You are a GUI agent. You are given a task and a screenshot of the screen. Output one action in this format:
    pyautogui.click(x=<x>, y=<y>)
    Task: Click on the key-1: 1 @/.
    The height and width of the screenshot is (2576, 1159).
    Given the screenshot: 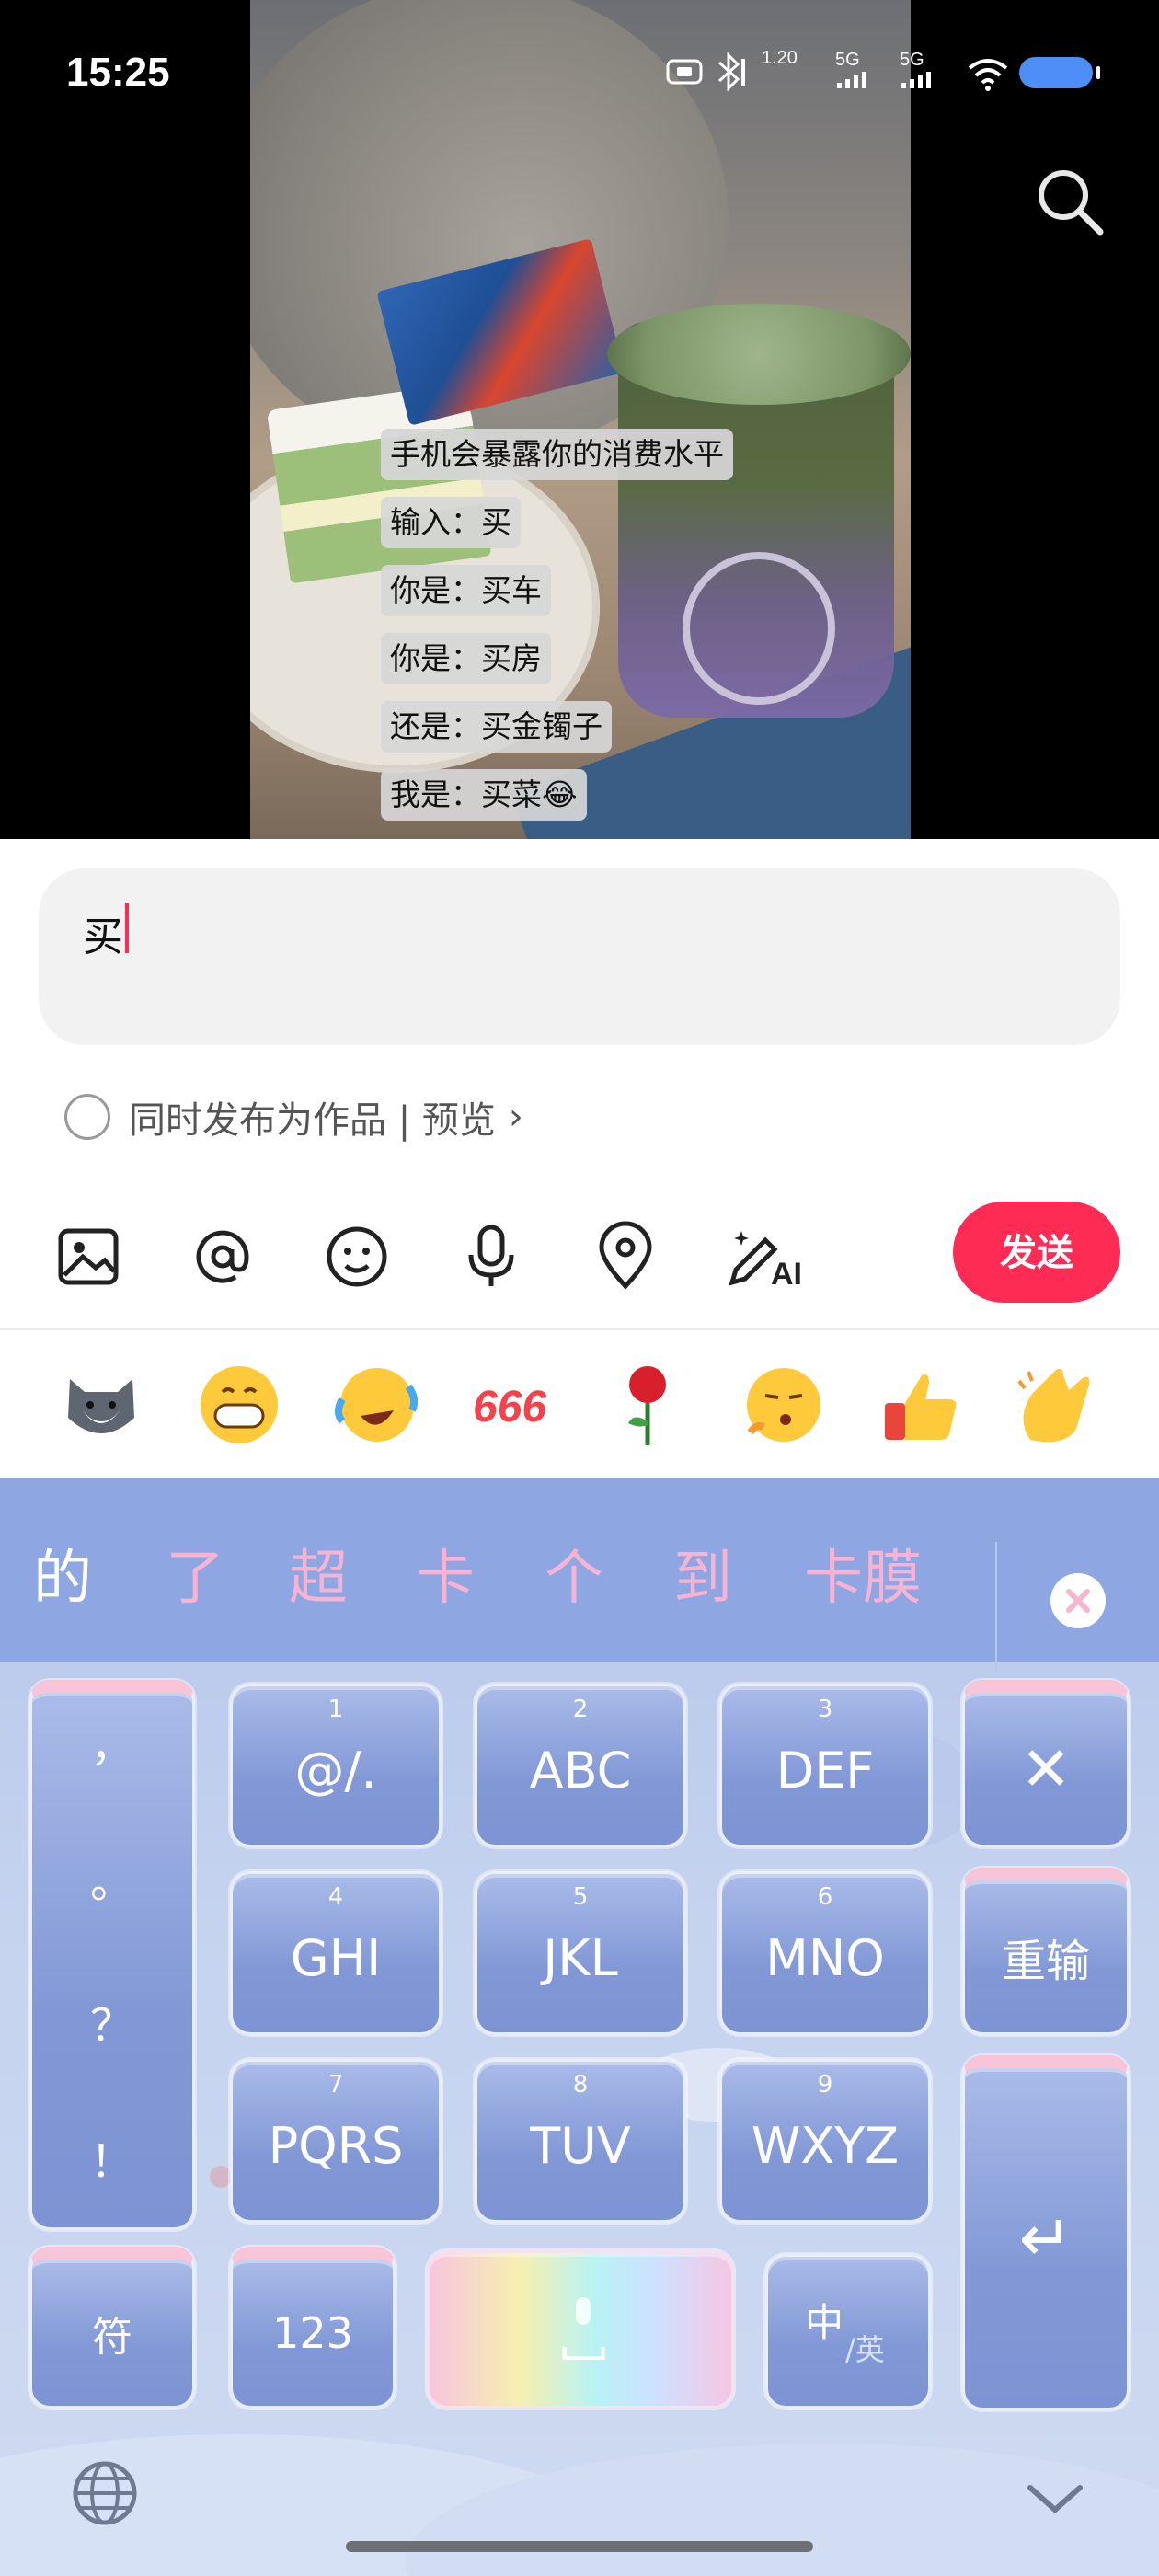 What is the action you would take?
    pyautogui.click(x=336, y=1765)
    